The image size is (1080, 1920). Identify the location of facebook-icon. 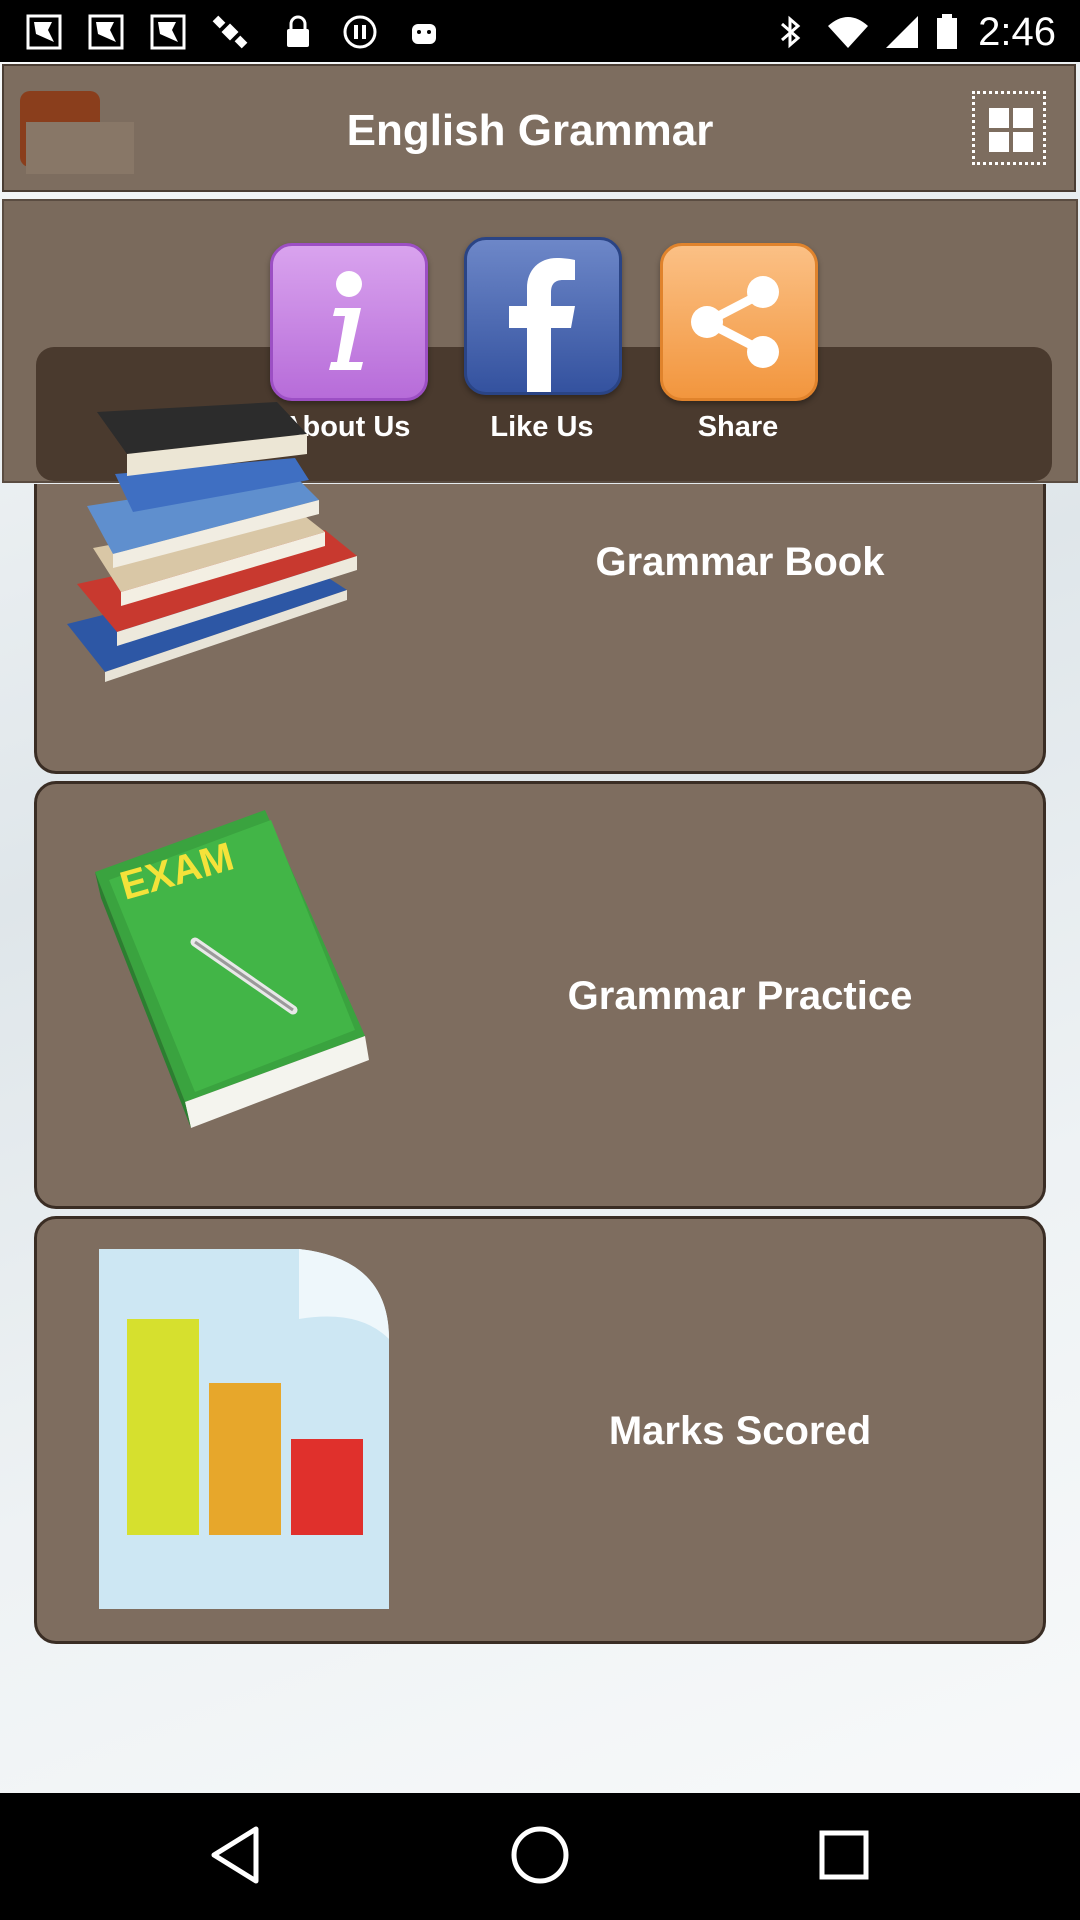
(542, 325).